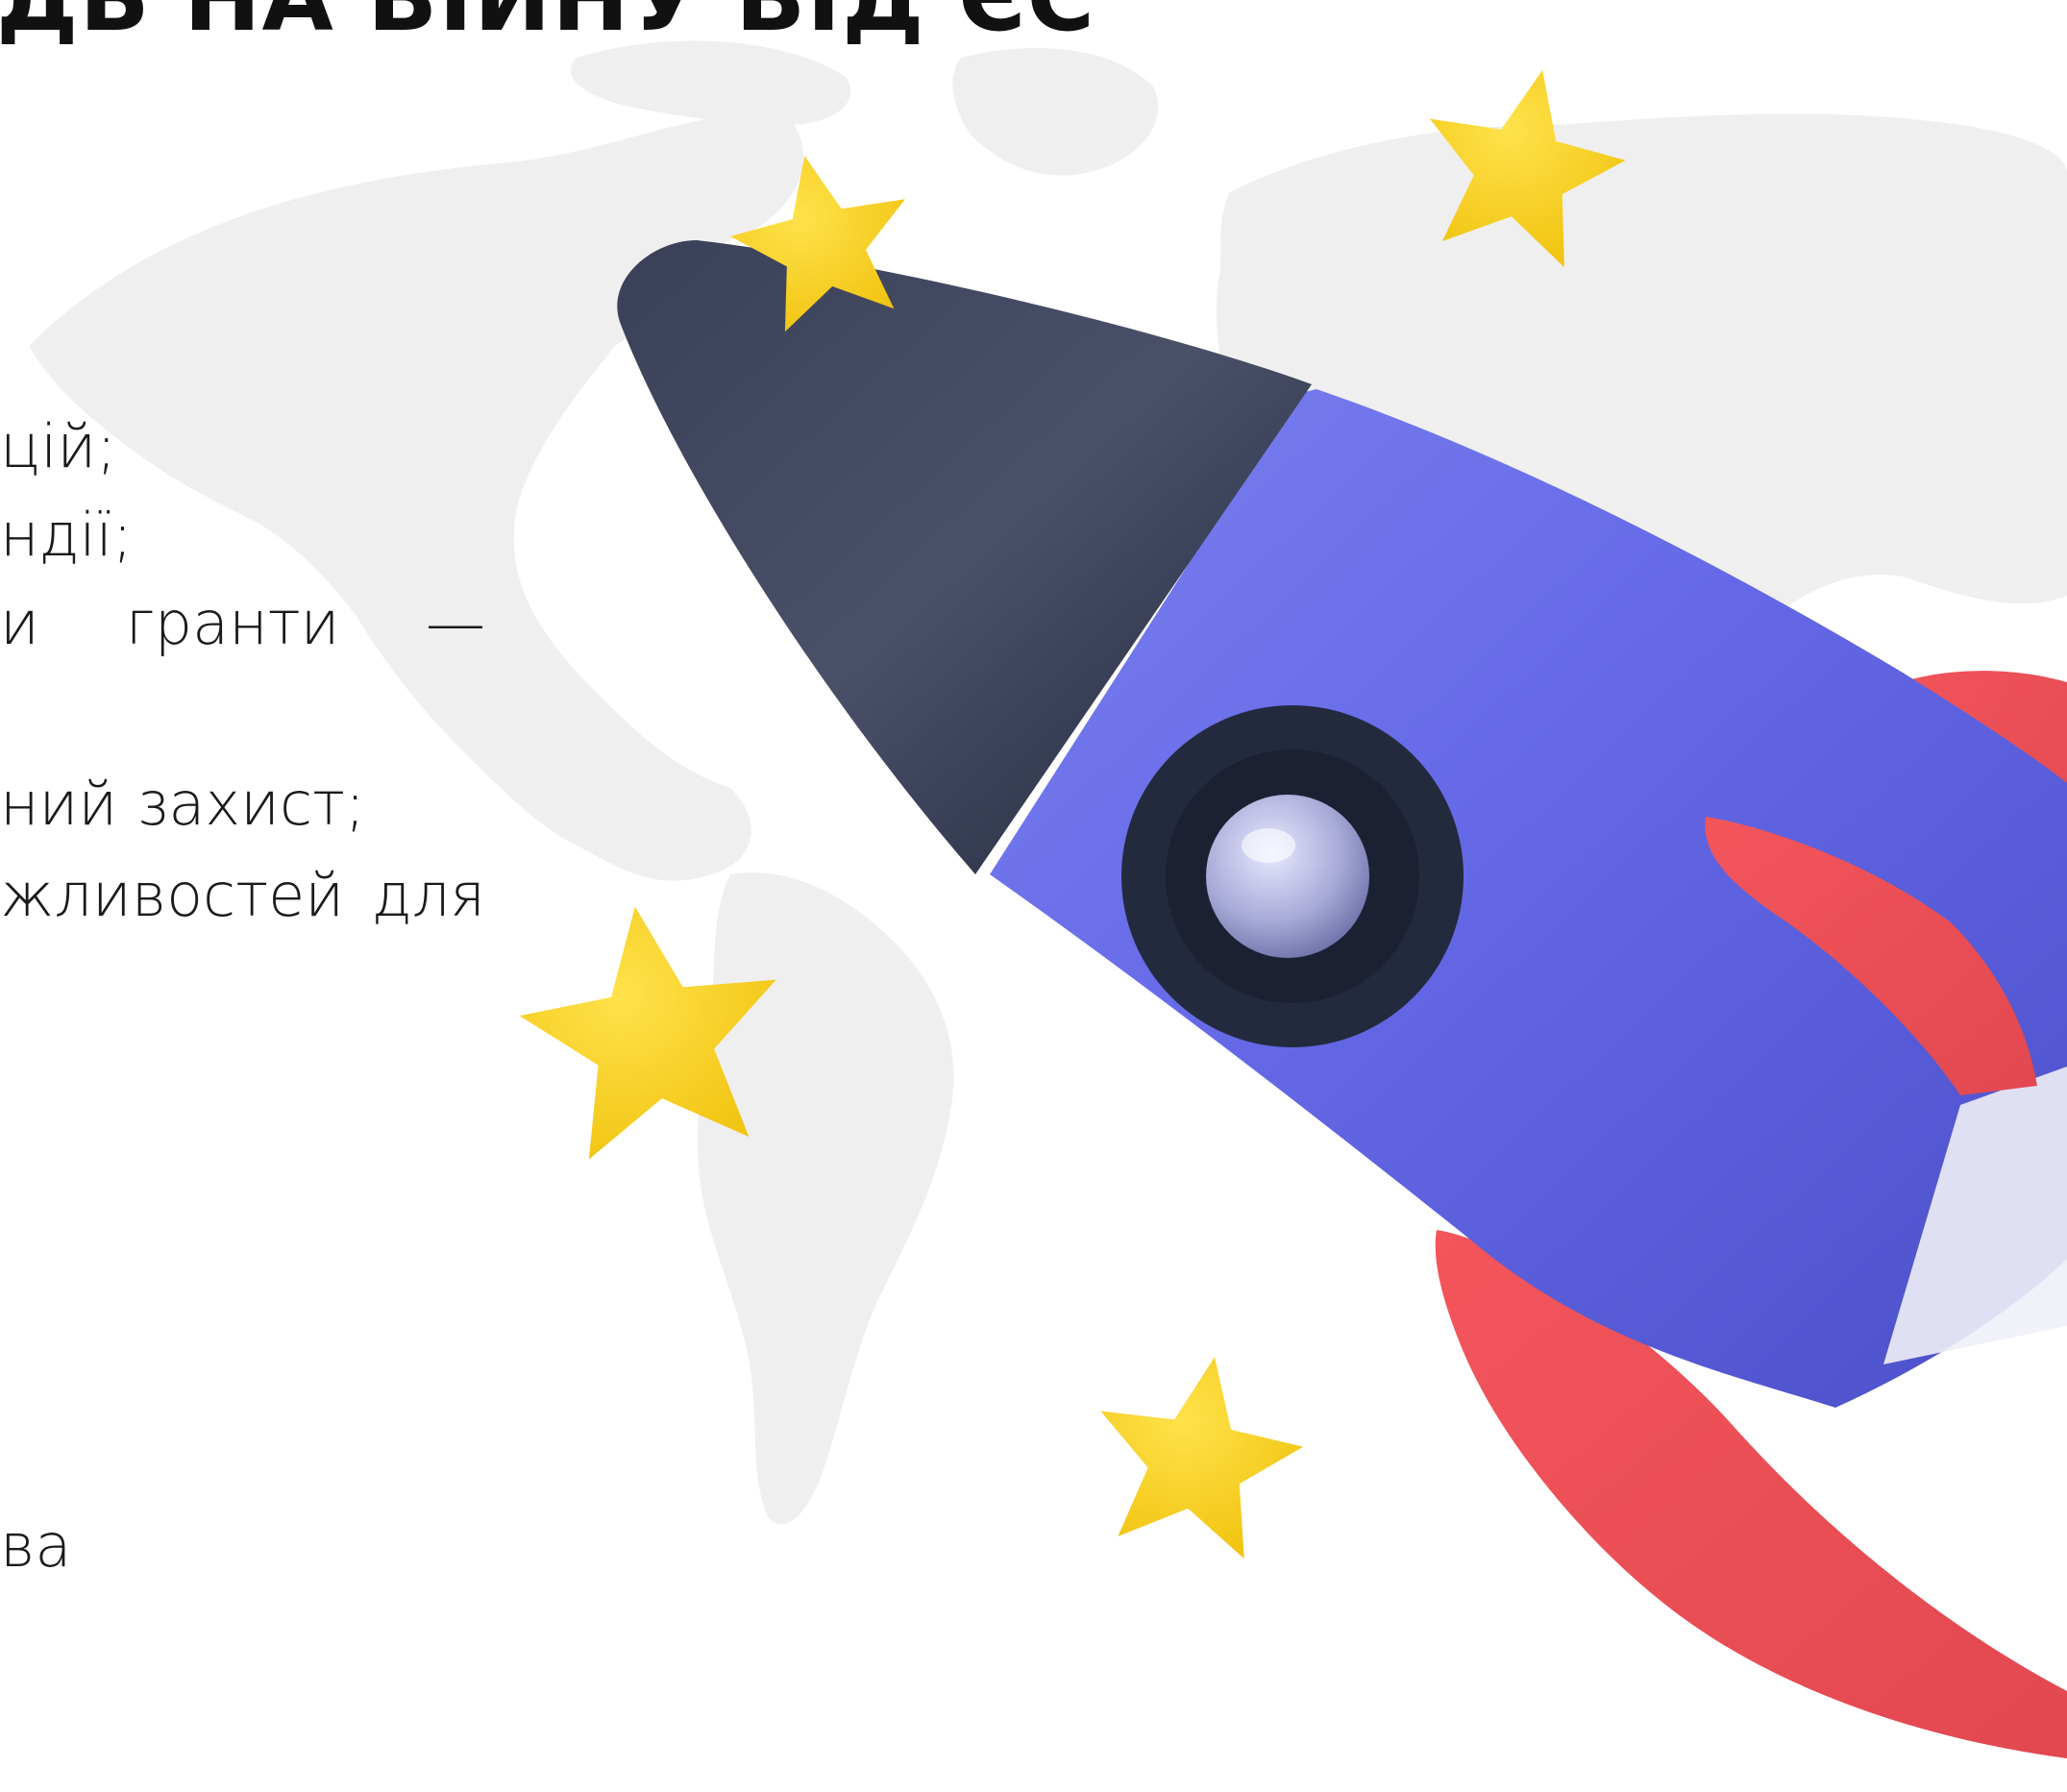  What do you see at coordinates (232, 623) in the screenshot?
I see `body-line-3-word-2: гранти` at bounding box center [232, 623].